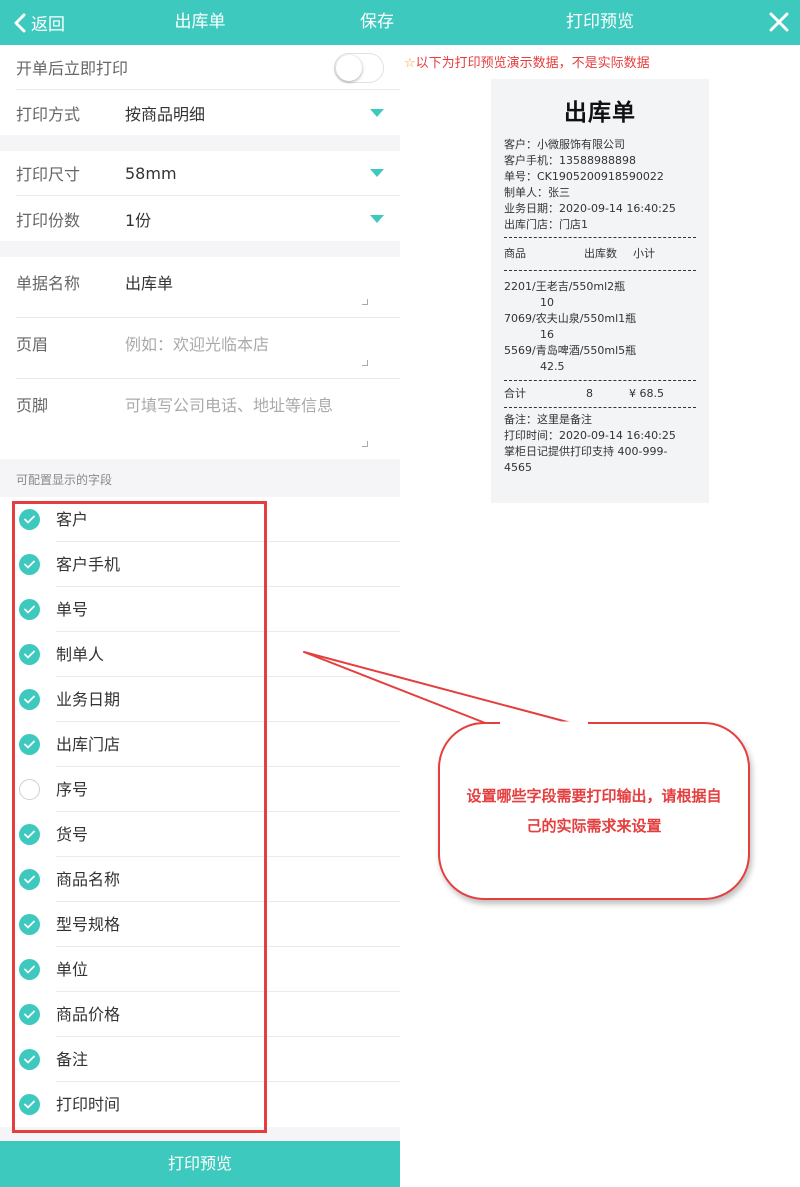 This screenshot has width=800, height=1187. What do you see at coordinates (515, 253) in the screenshot?
I see `col-goods: 商品` at bounding box center [515, 253].